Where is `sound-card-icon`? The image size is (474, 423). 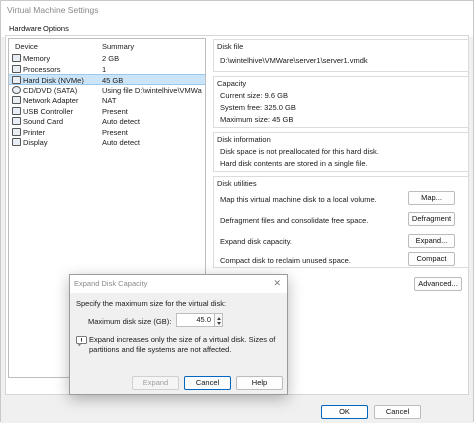
sound-card-icon is located at coordinates (16, 121).